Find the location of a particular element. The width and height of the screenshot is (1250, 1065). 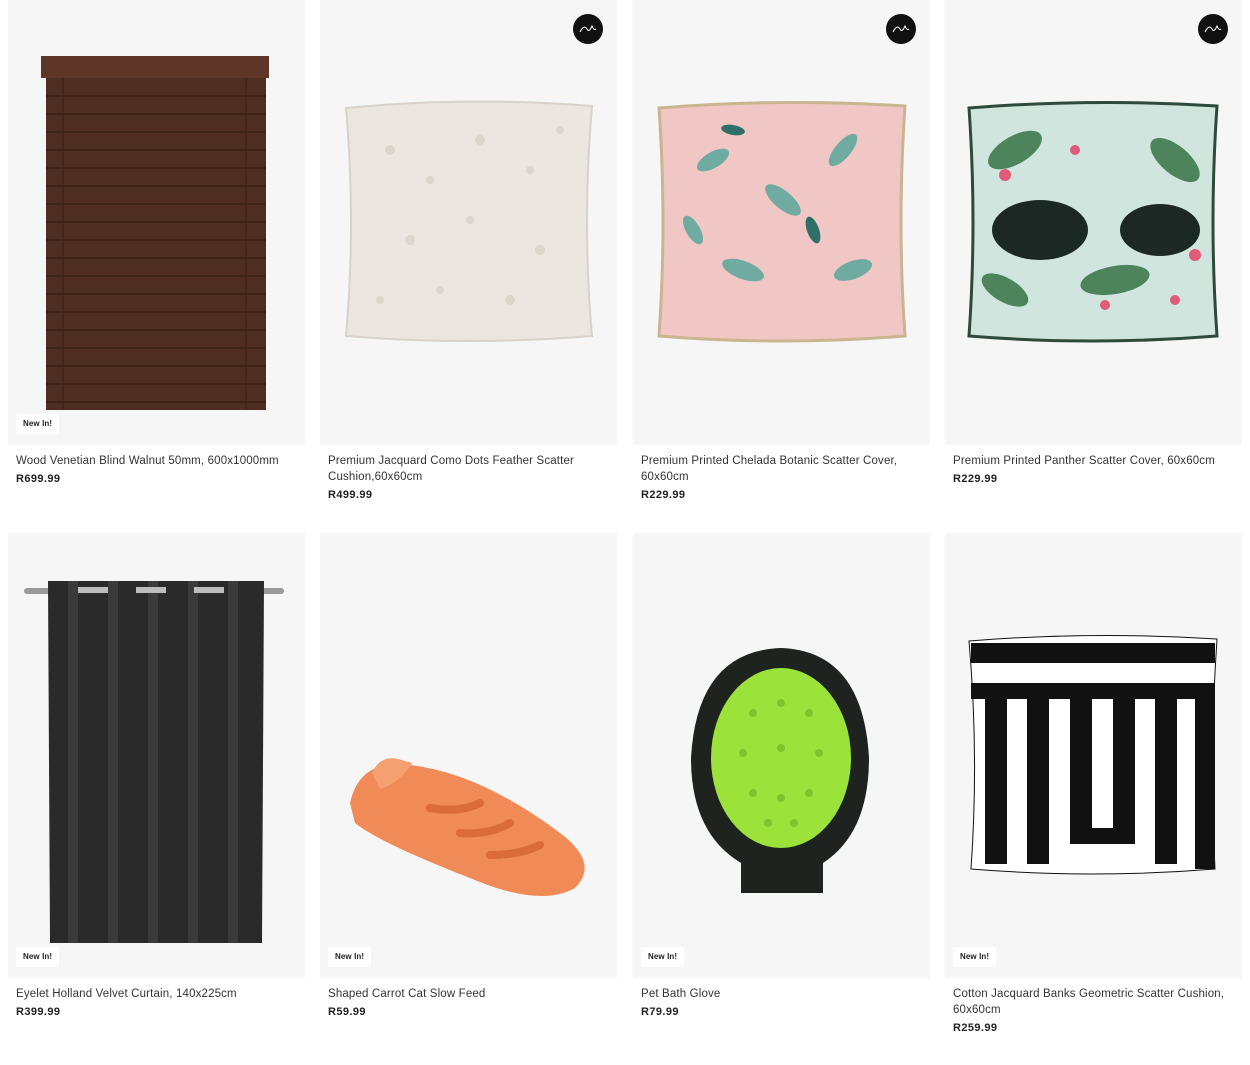

geometric-cushion-image is located at coordinates (1093, 754).